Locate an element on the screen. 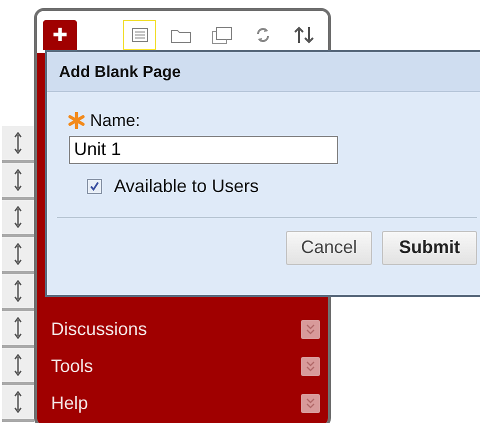 The width and height of the screenshot is (480, 423). list-button is located at coordinates (139, 35).